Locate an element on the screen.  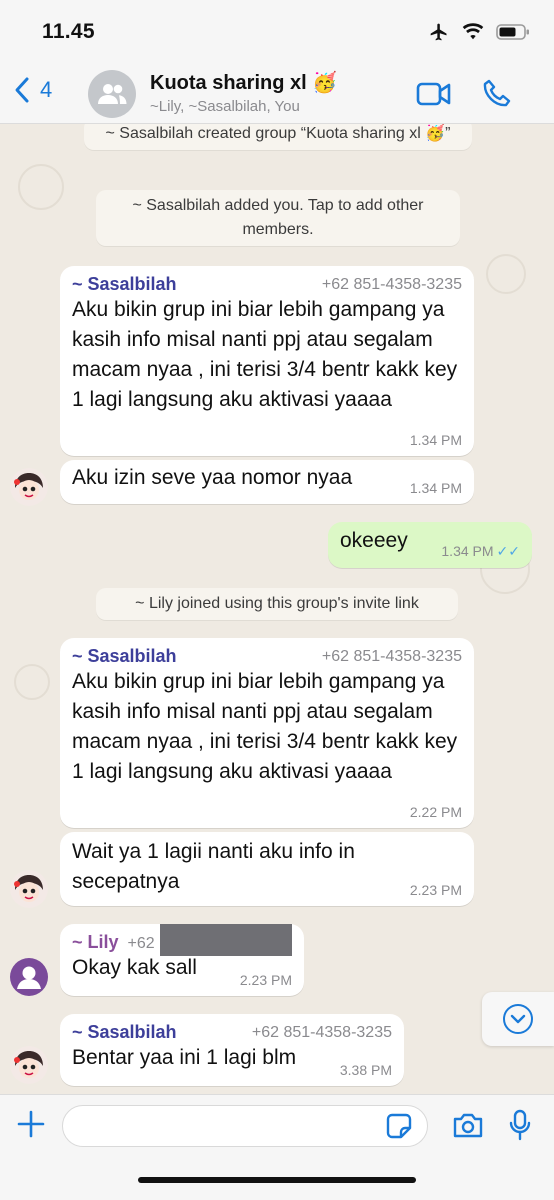
status-time: 11.45 is located at coordinates (68, 31).